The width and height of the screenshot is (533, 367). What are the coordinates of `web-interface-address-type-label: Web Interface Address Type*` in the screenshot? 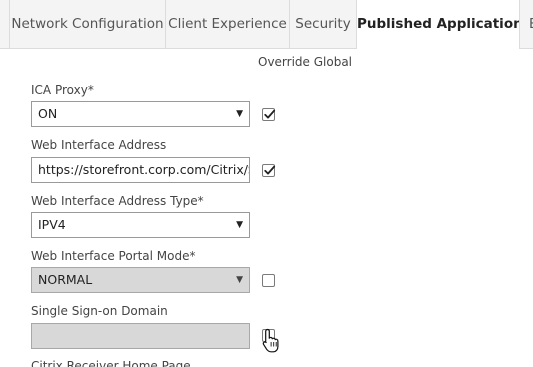 It's located at (117, 201).